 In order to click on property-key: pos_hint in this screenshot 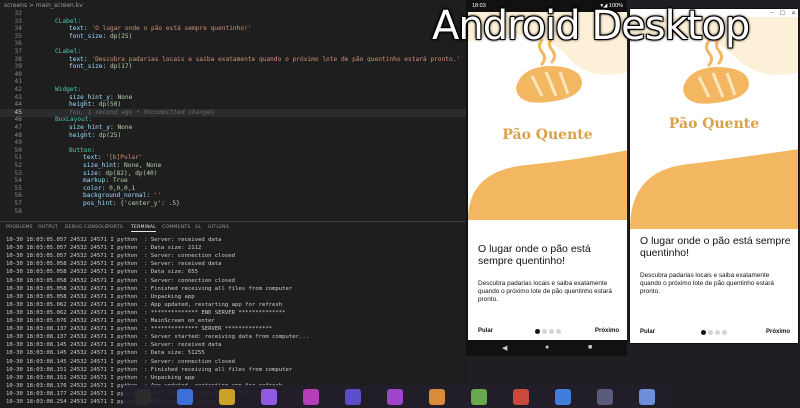, I will do `click(98, 203)`.